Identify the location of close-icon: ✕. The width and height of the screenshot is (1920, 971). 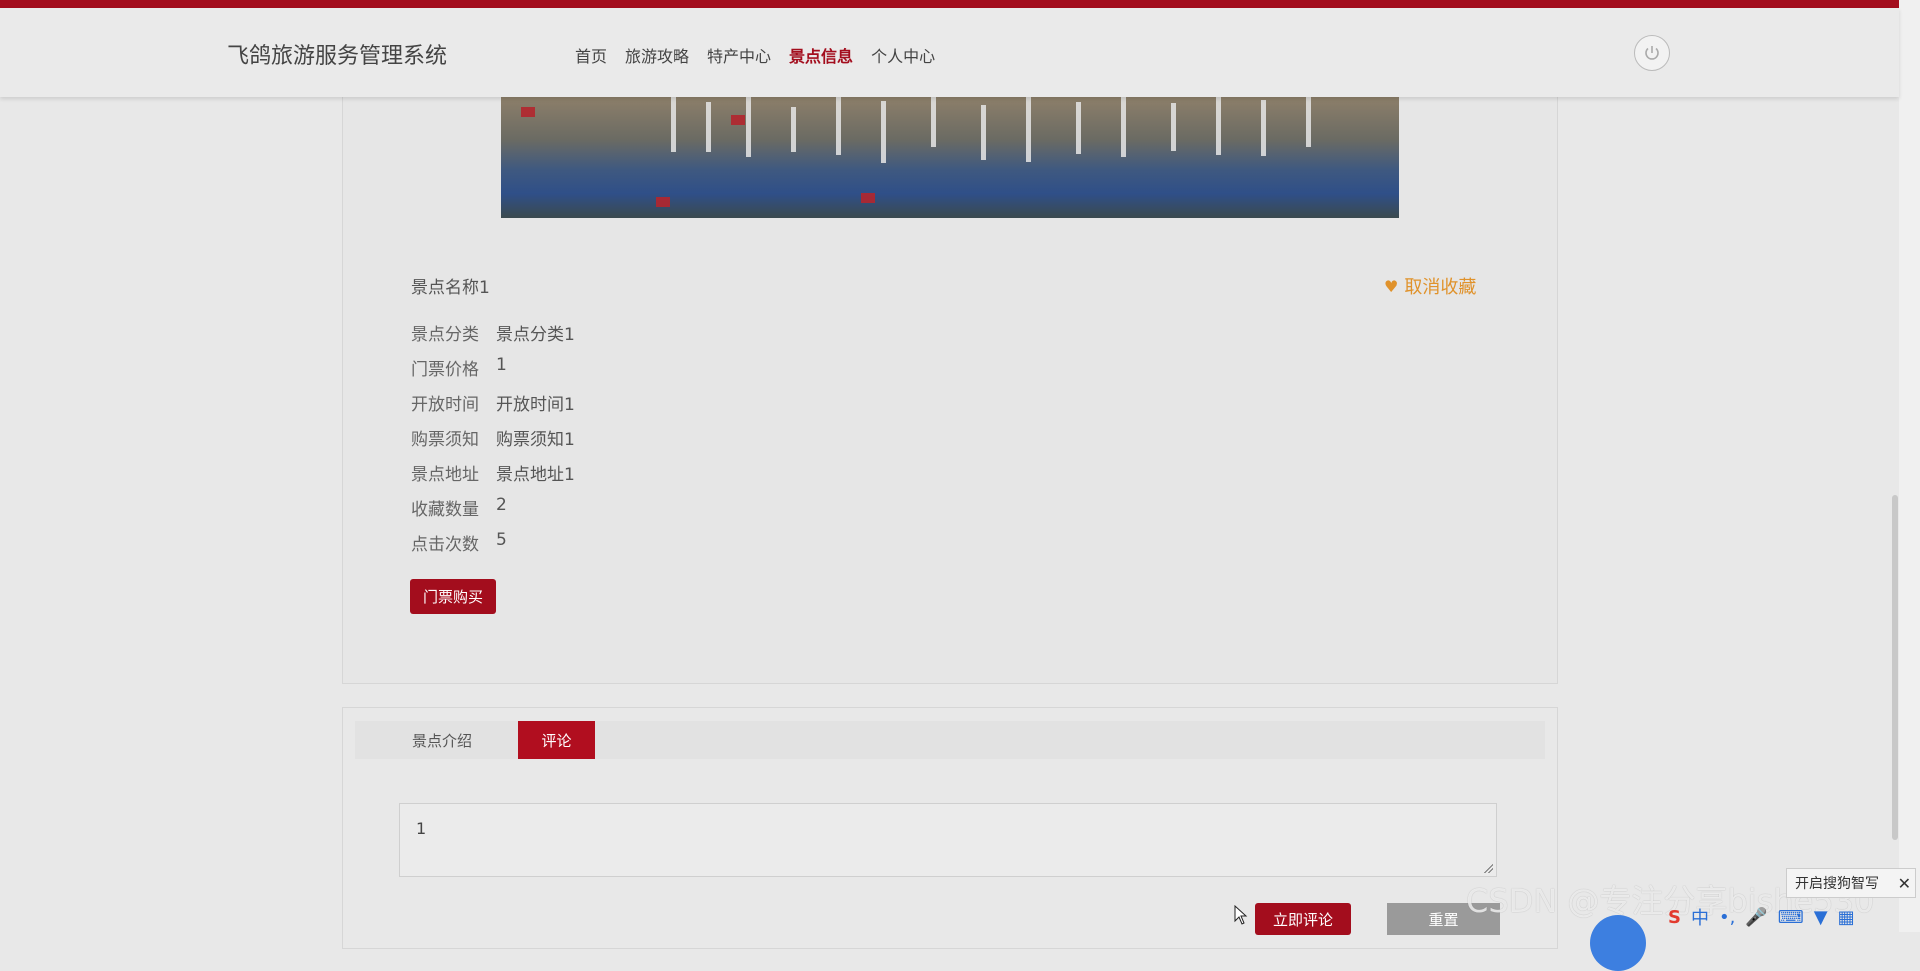
(1904, 883).